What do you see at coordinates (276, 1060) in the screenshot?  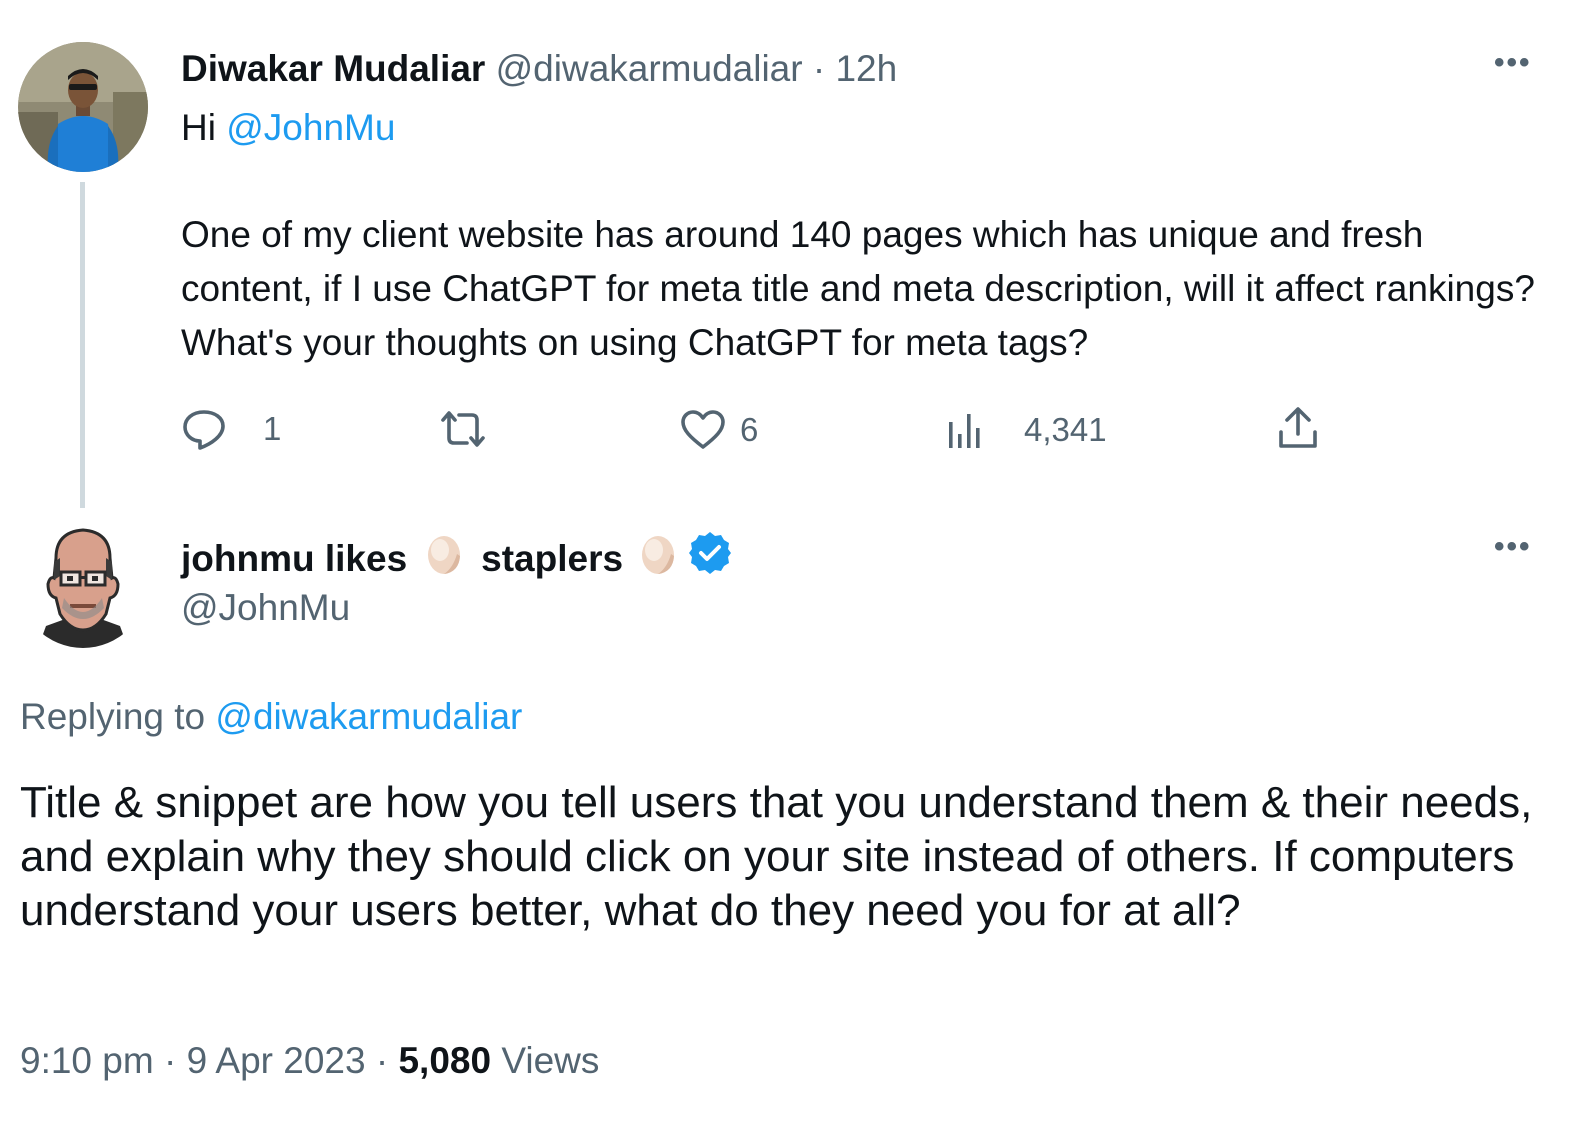 I see `timestamp-date: 9 Apr 2023` at bounding box center [276, 1060].